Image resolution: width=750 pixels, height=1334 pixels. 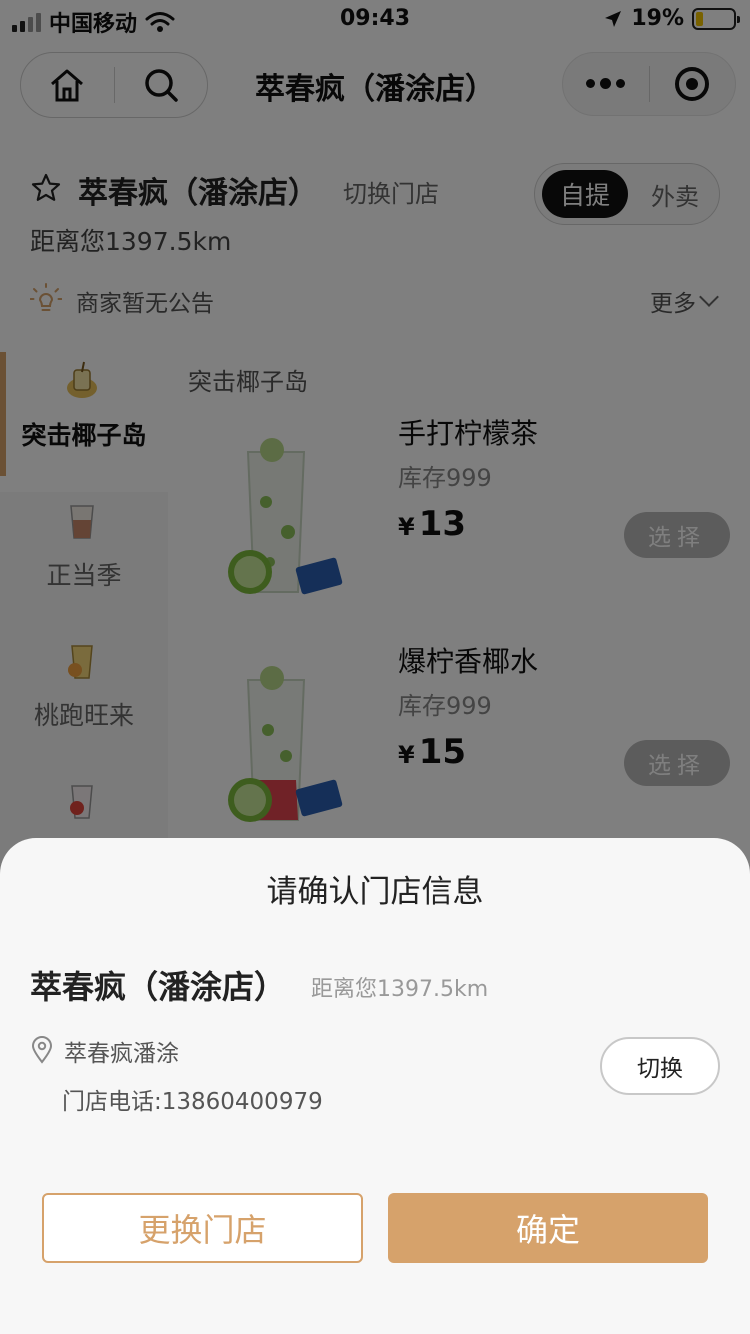 I want to click on confirm-button: 确定, so click(x=548, y=1228).